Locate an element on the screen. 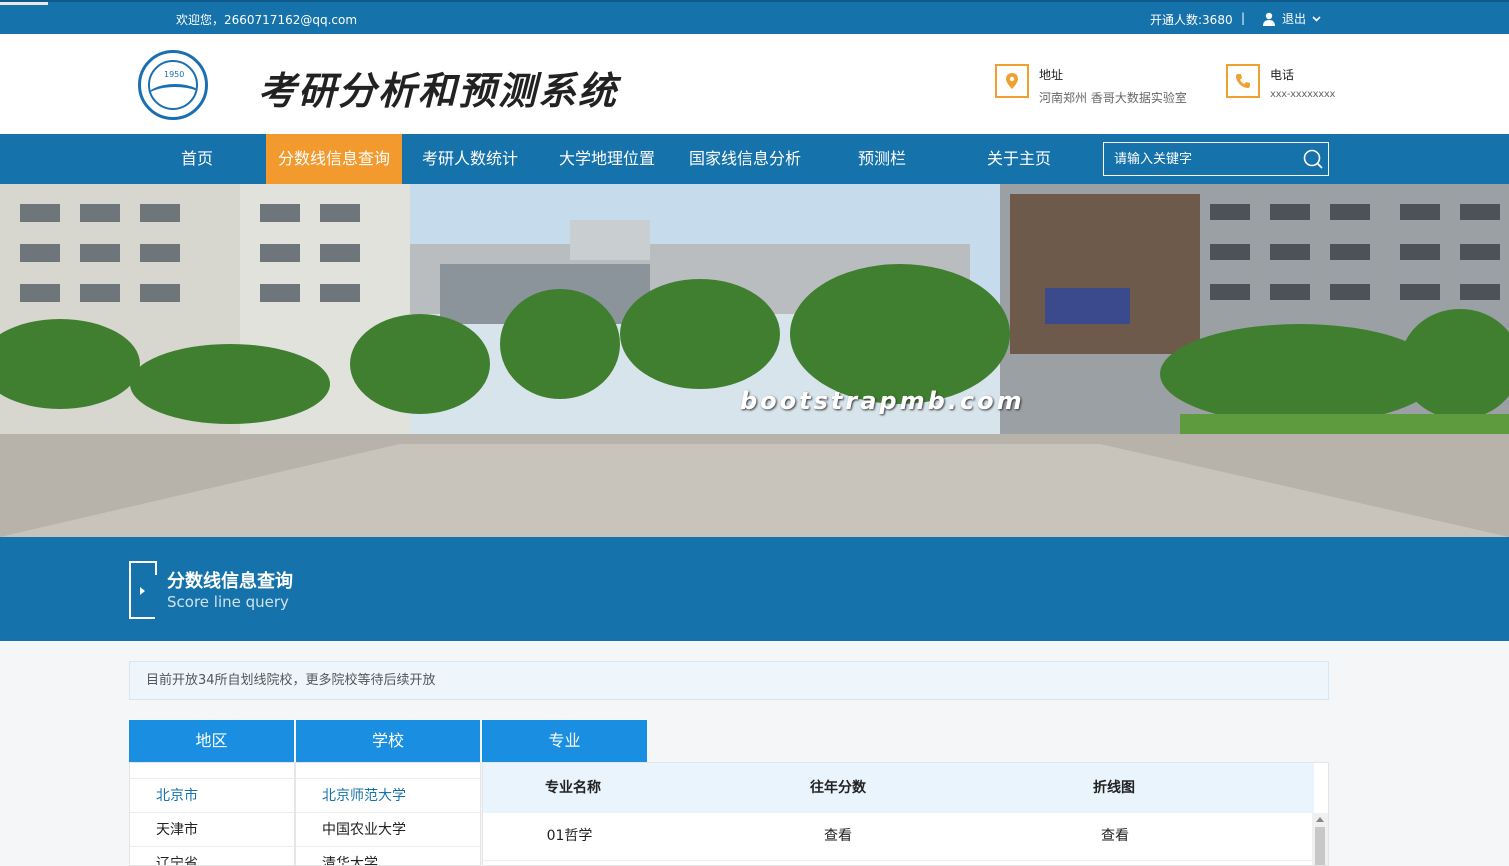 The width and height of the screenshot is (1509, 866). address-value: 河南郑州 香哥大数据实验室 is located at coordinates (1113, 98).